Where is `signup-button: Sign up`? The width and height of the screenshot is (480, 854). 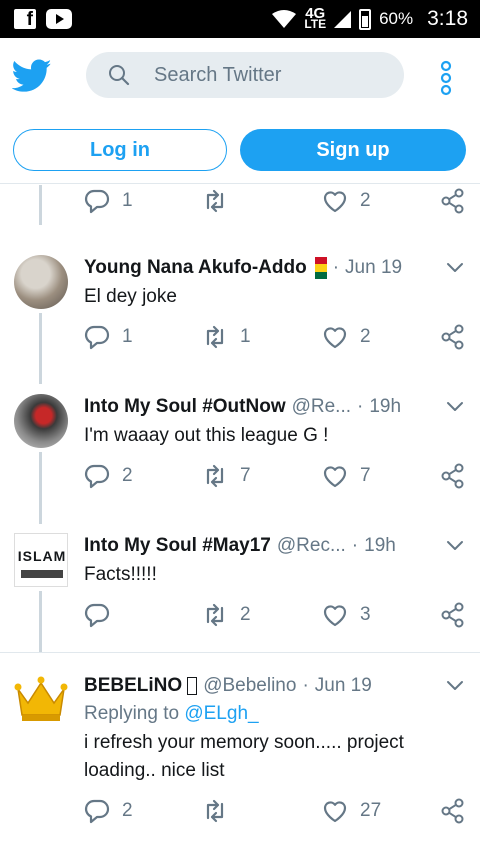
signup-button: Sign up is located at coordinates (353, 150).